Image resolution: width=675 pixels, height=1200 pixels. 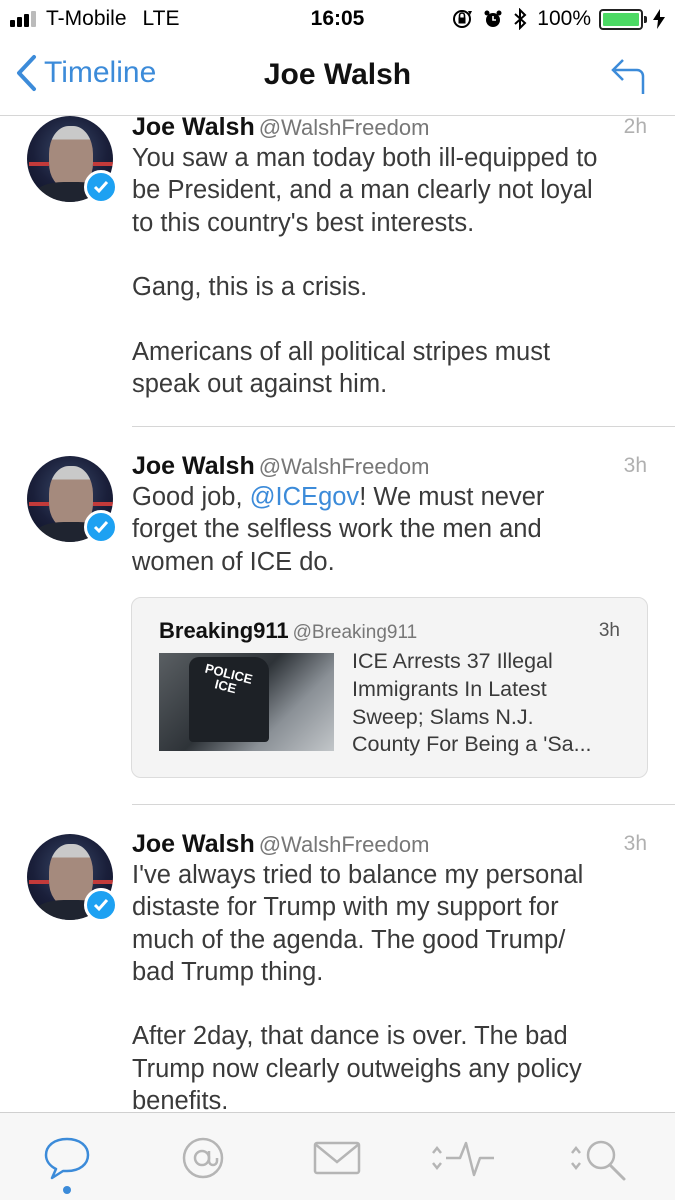 What do you see at coordinates (341, 351) in the screenshot?
I see `tweet-line: Americans of all political stripes must` at bounding box center [341, 351].